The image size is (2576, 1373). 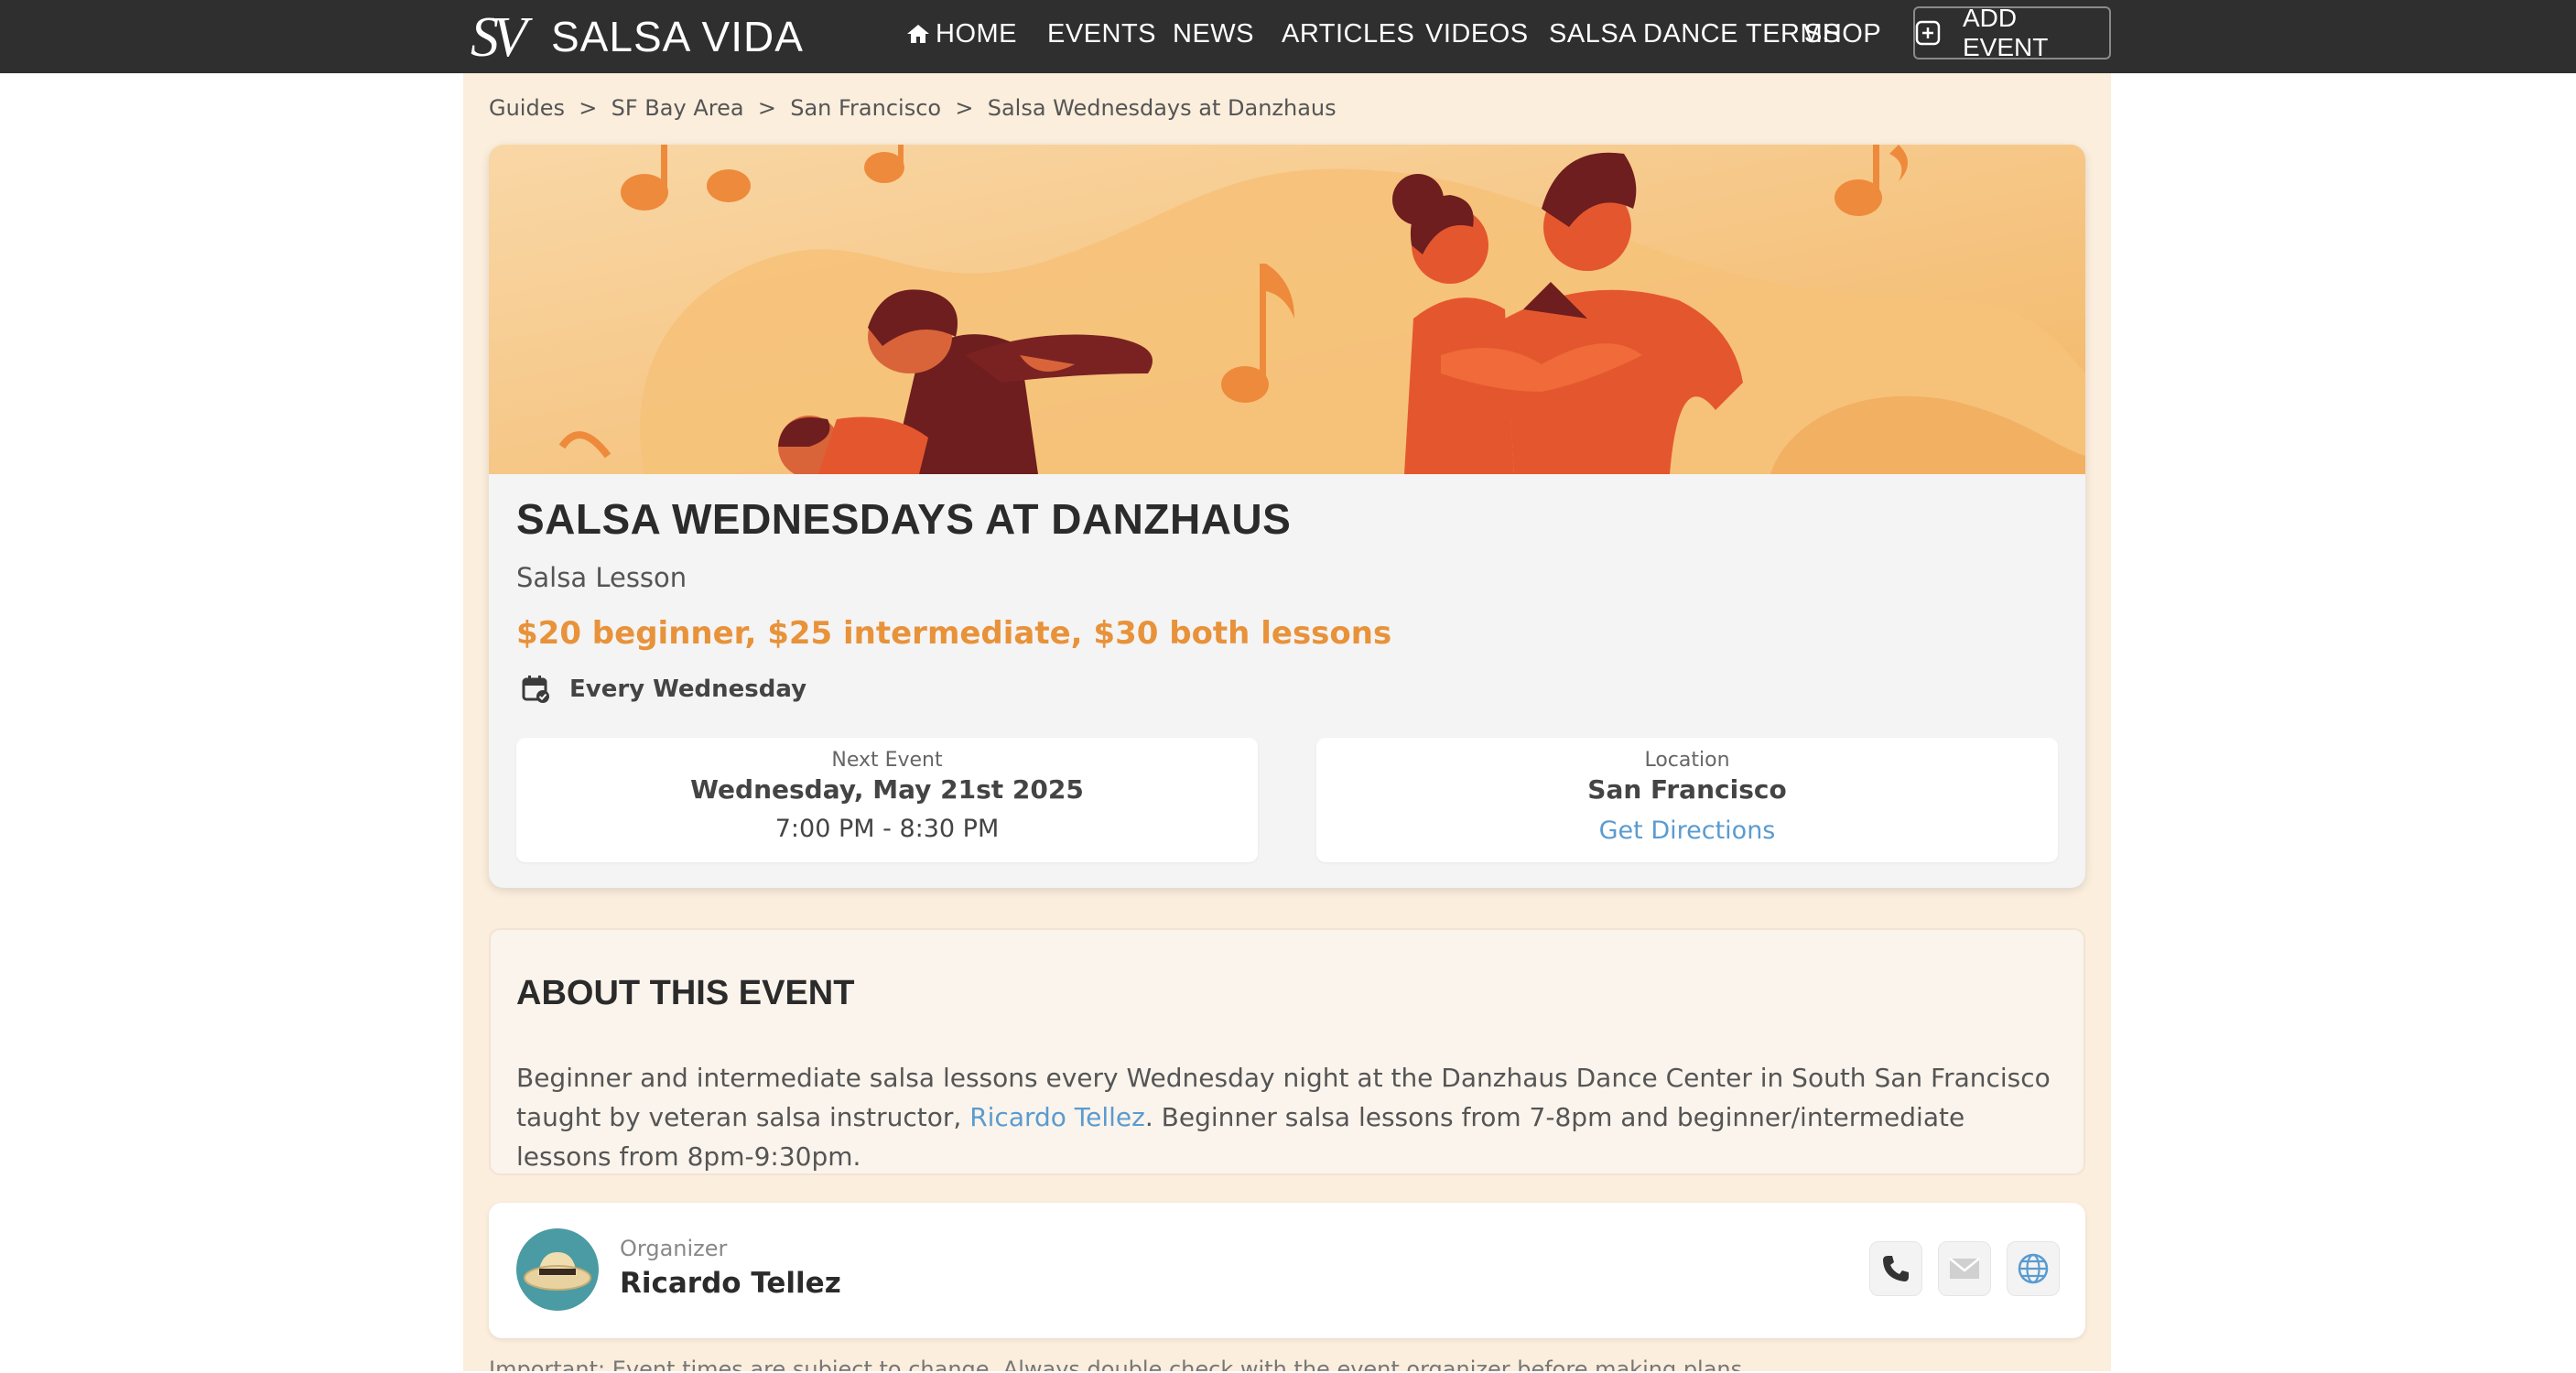 What do you see at coordinates (527, 108) in the screenshot?
I see `breadcrumb-guides: Guides` at bounding box center [527, 108].